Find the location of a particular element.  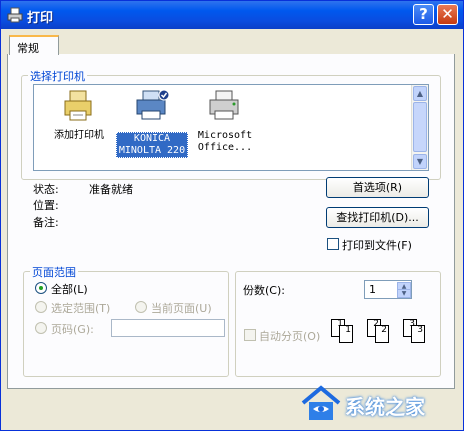

scroll-thumb is located at coordinates (420, 127).